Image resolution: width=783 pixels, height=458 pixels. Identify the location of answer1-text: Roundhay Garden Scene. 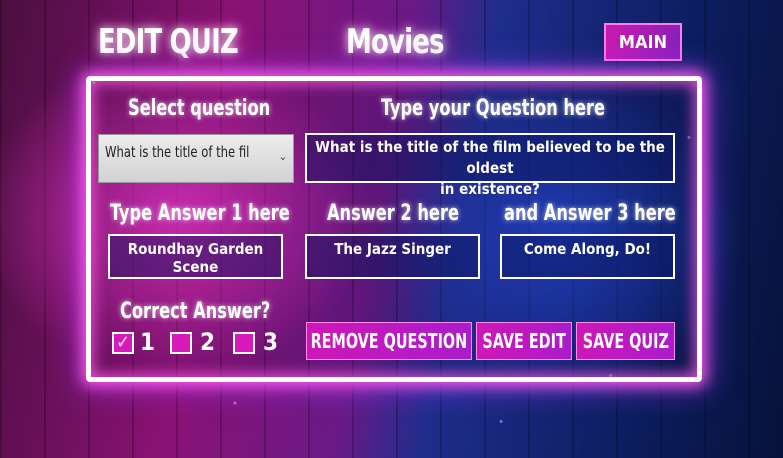
(195, 258).